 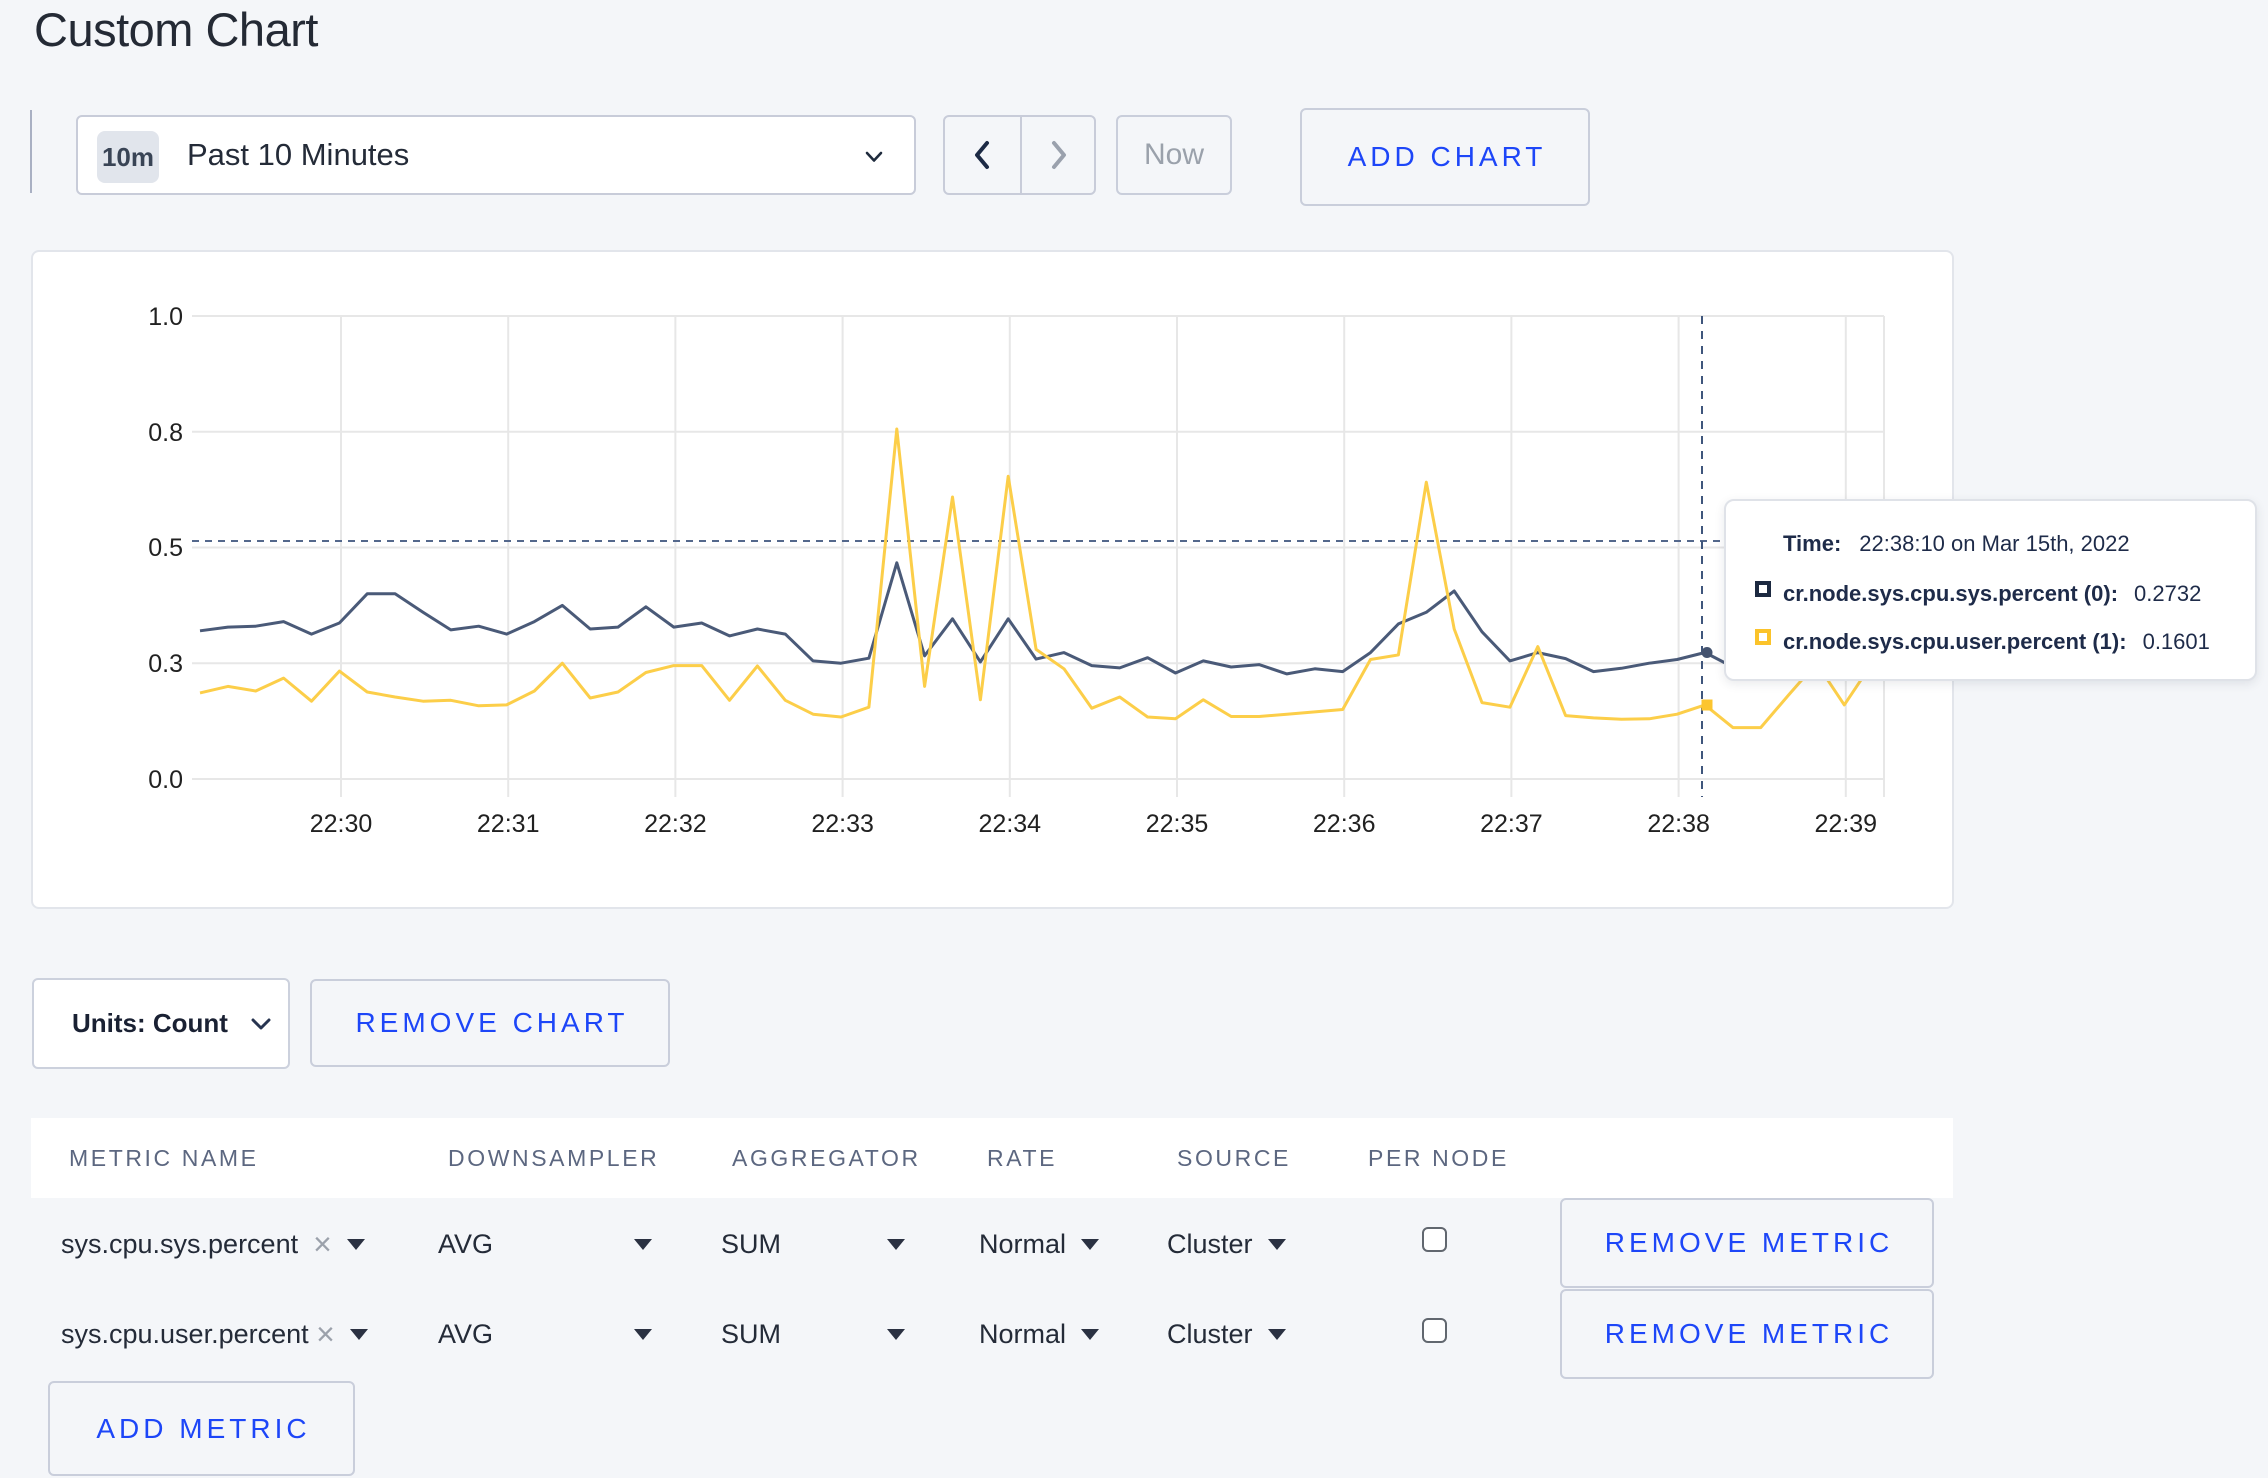 I want to click on svg-text: 22:39, so click(x=1846, y=824).